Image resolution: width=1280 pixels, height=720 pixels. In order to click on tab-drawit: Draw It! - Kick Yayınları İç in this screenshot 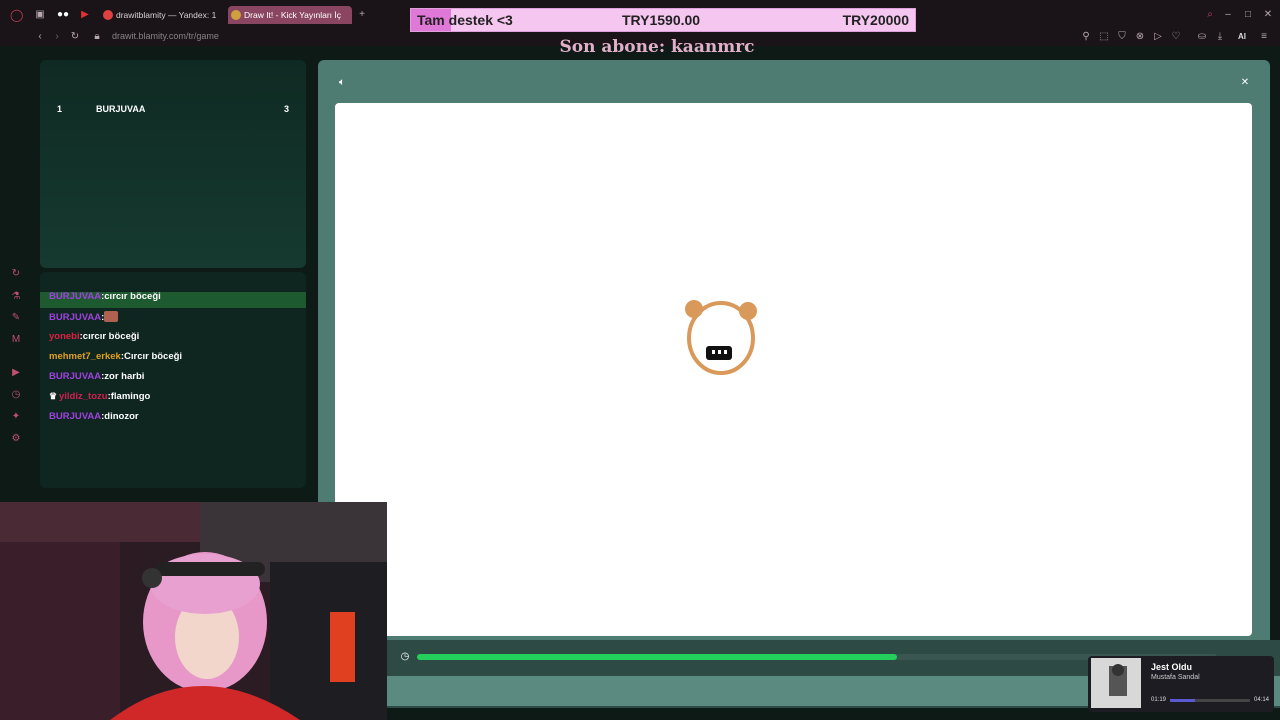, I will do `click(290, 15)`.